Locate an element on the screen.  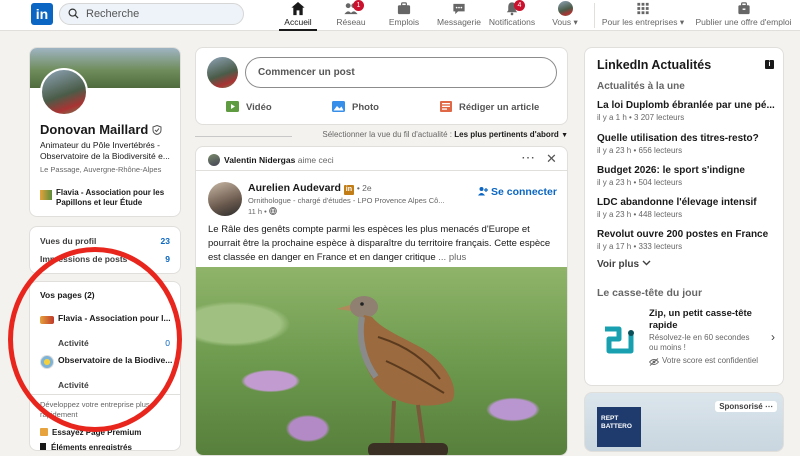
close-icon: ✕ is located at coordinates (551, 159).